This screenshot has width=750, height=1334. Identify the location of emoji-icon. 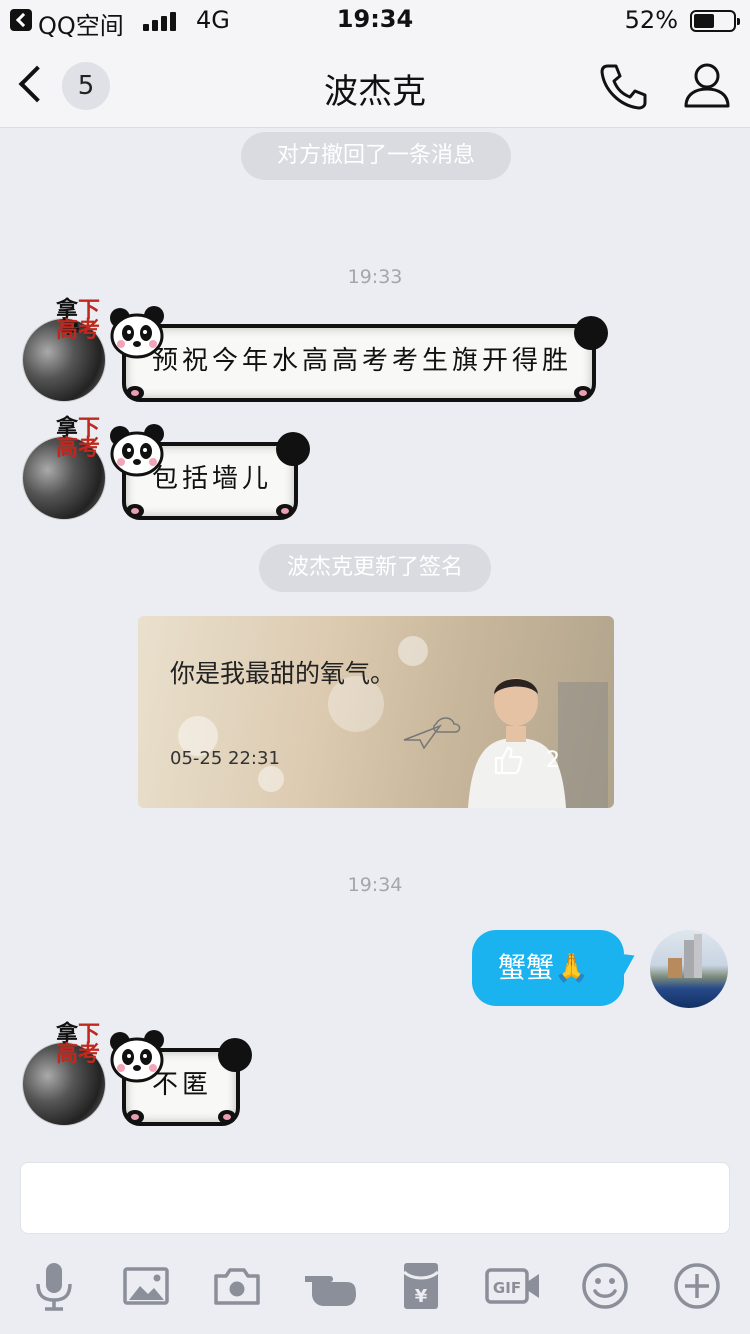
(605, 1286).